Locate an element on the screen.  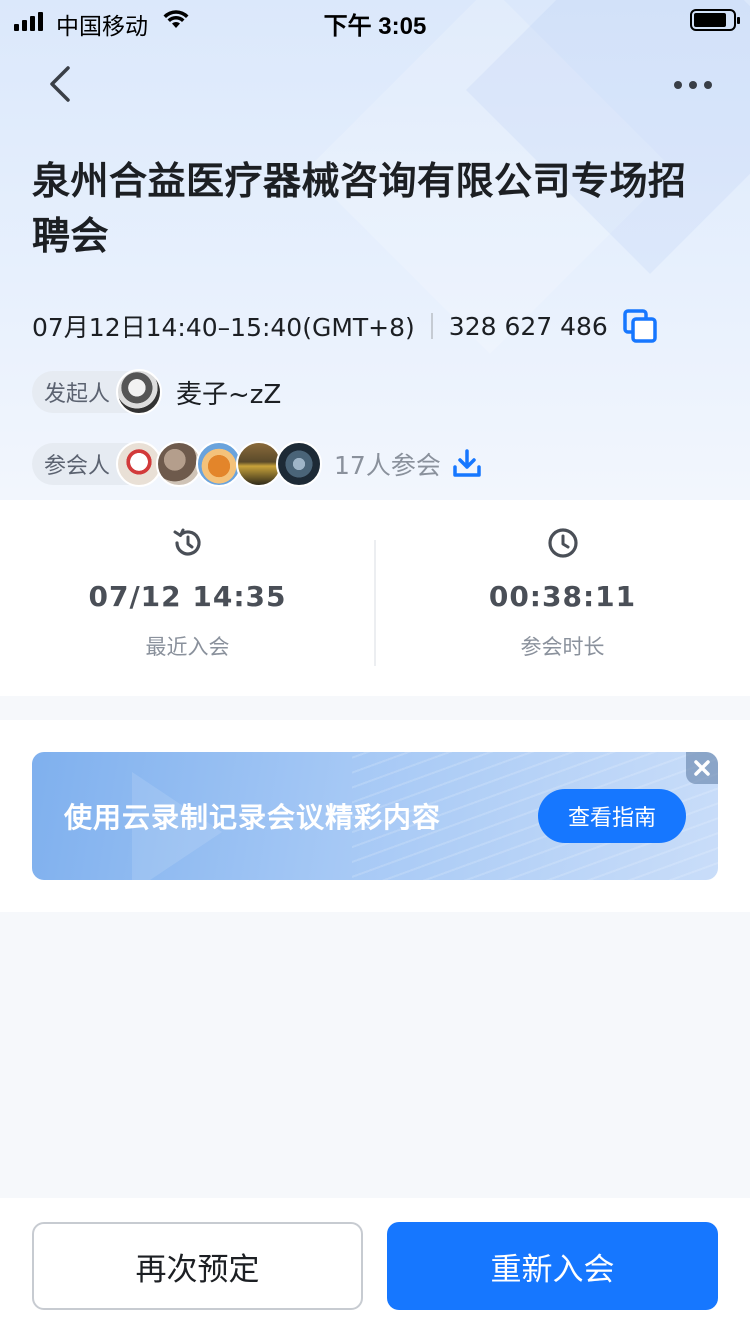
cloud-recording-banner: 使用云录制记录会议精彩内容 查看指南 is located at coordinates (375, 816).